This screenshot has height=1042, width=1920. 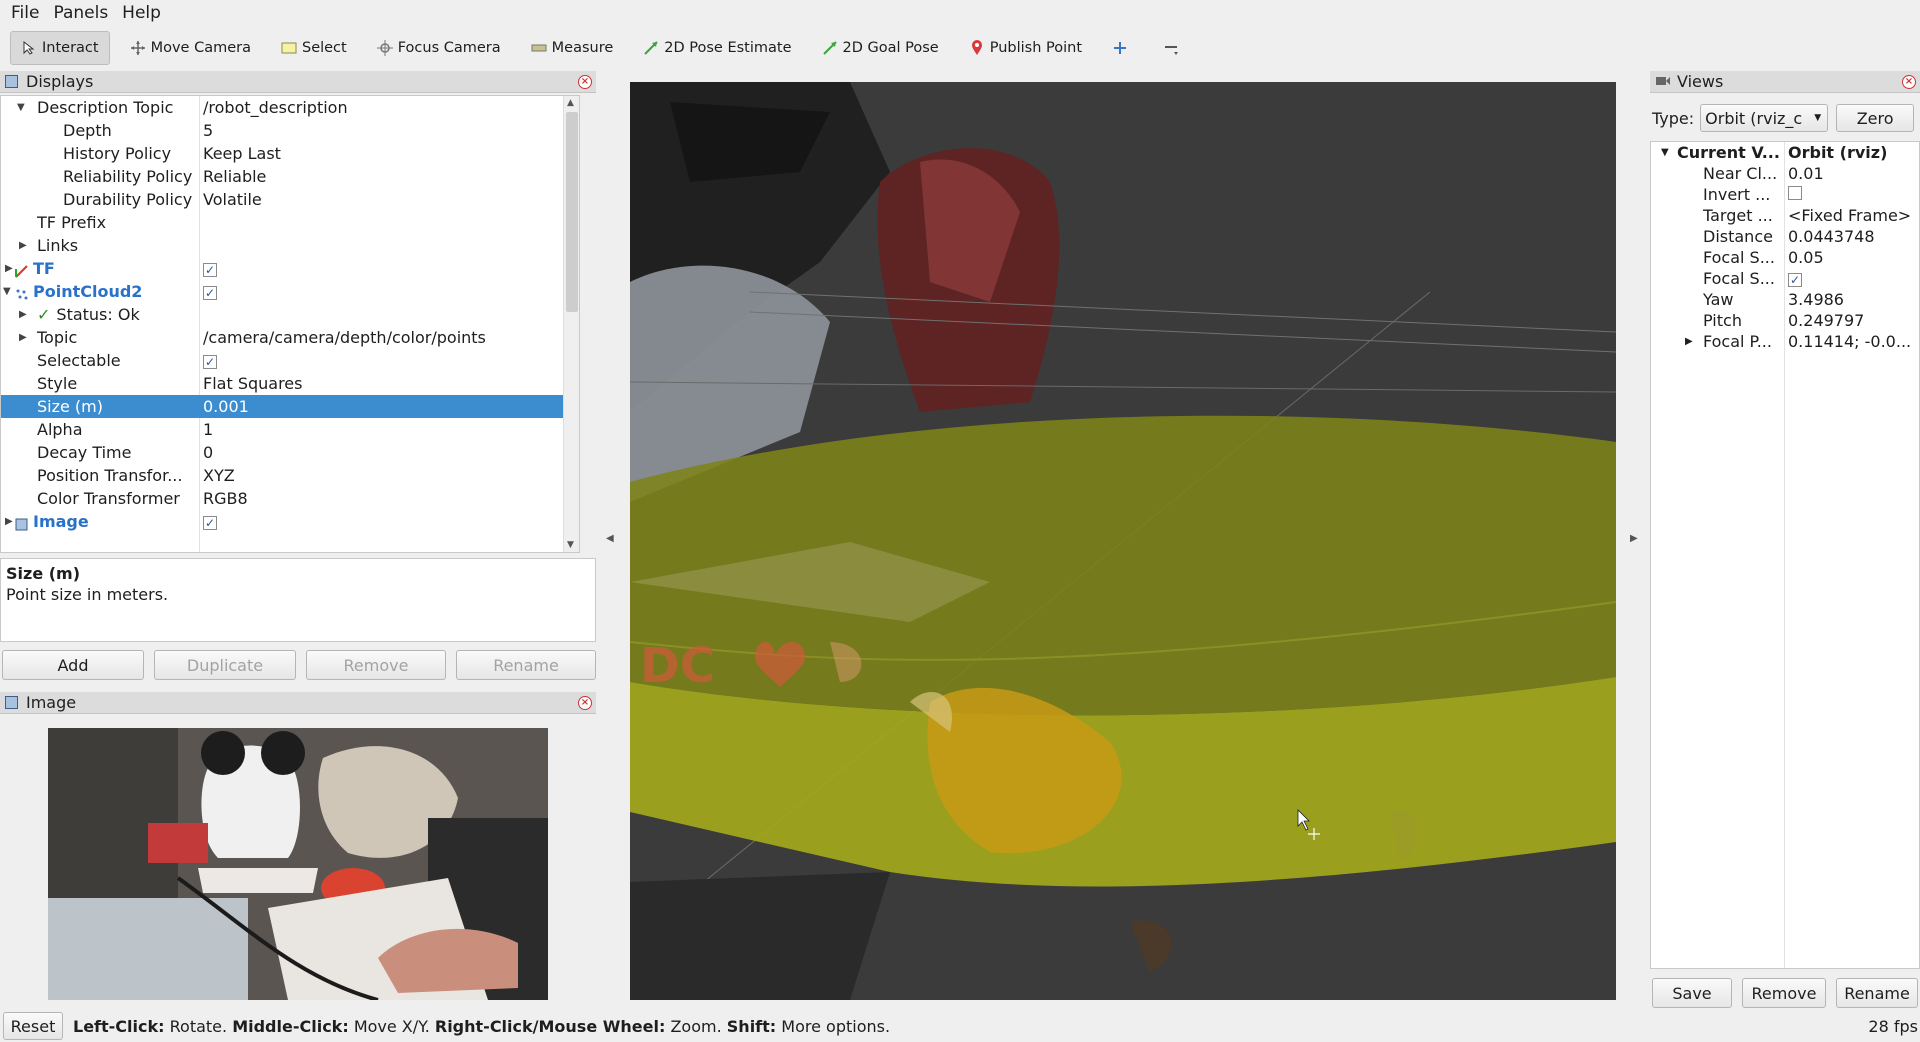 I want to click on move-camera-tool-button: Move Camera, so click(x=190, y=48).